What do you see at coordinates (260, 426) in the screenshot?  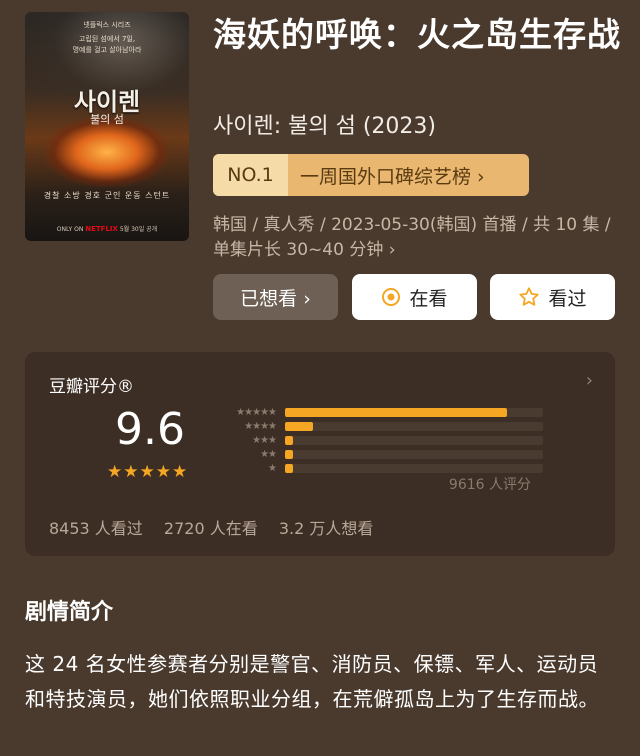 I see `dist-stars-label: ★★★★` at bounding box center [260, 426].